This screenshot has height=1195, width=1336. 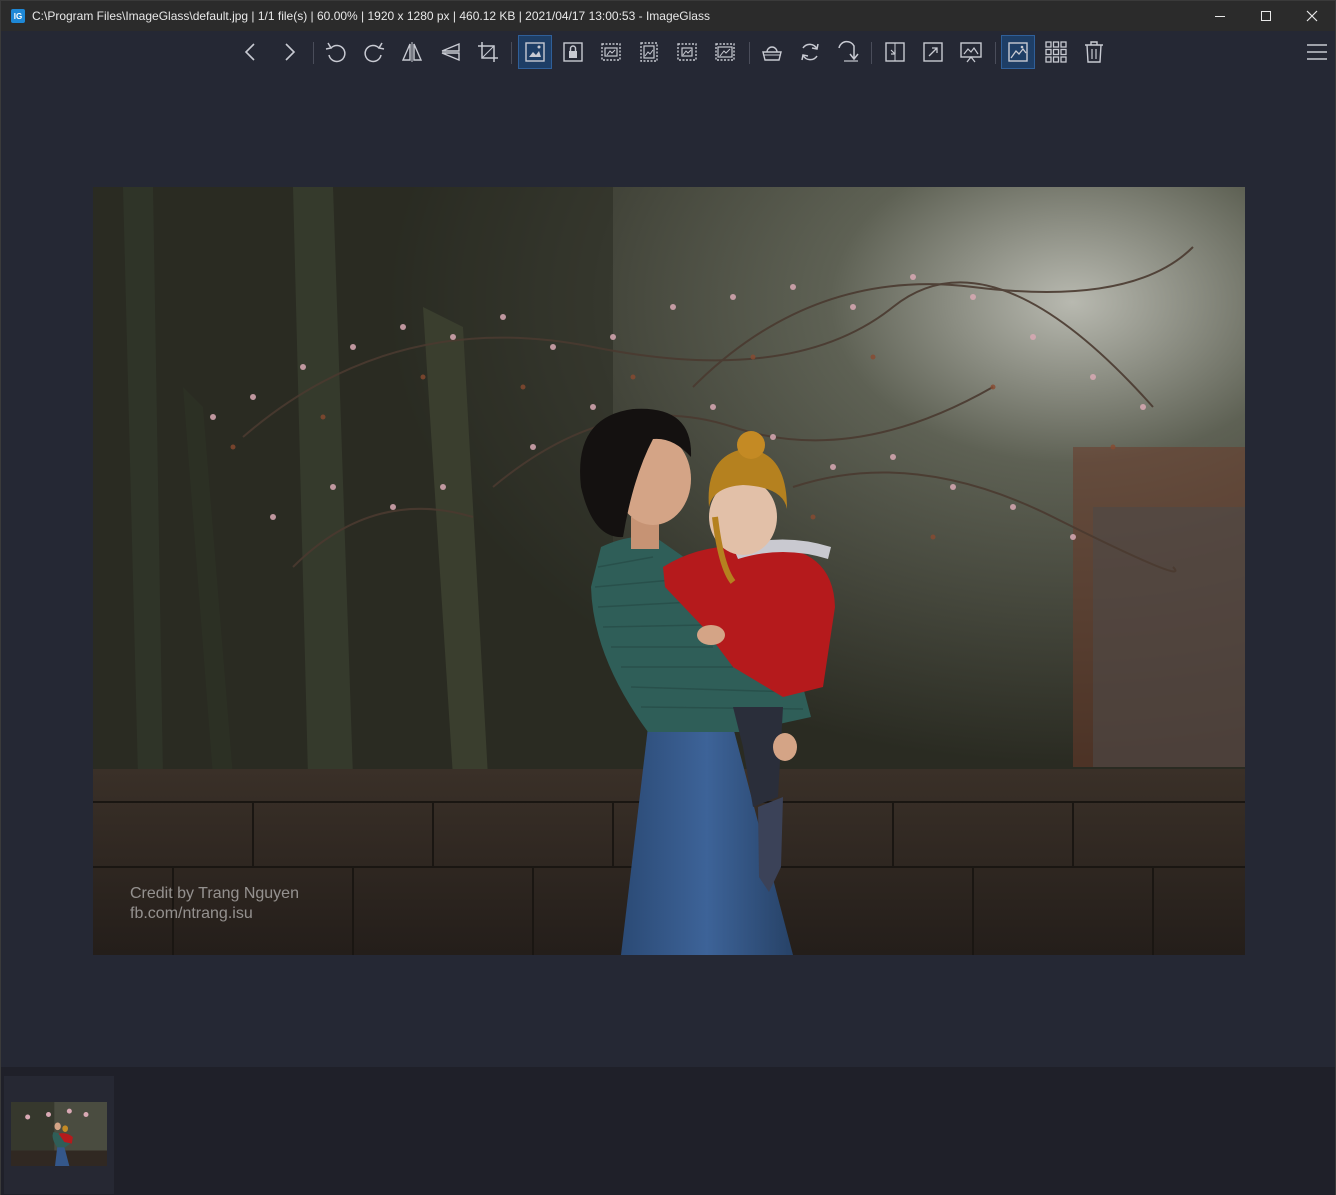 I want to click on rotate-left-icon, so click(x=335, y=52).